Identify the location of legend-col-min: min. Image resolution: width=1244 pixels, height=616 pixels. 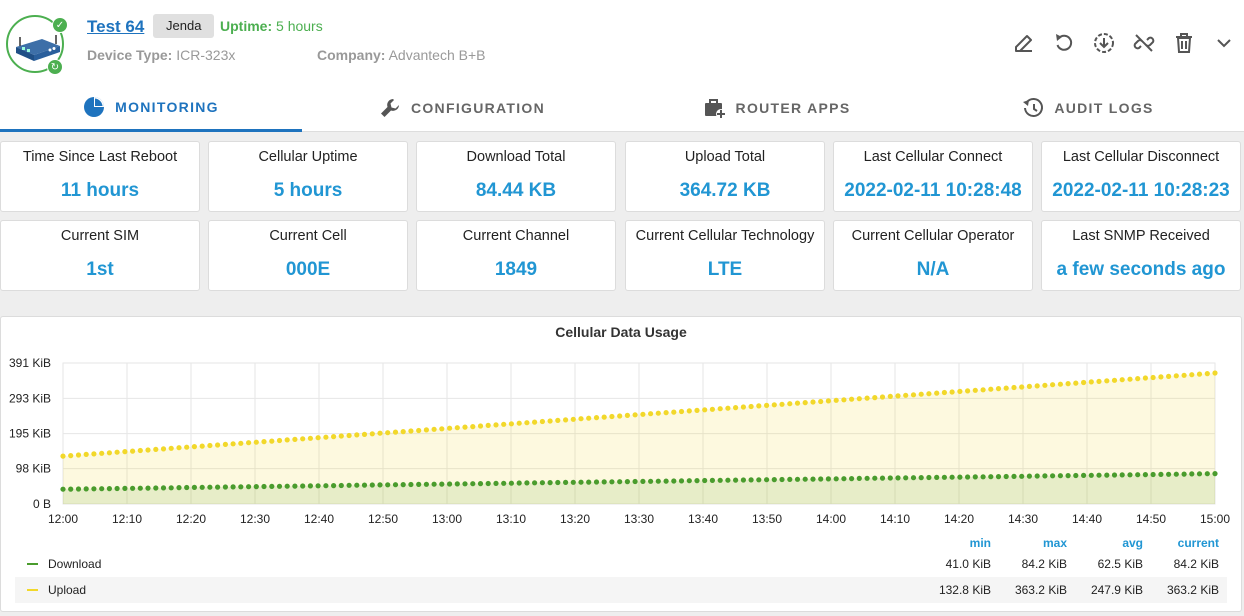
(961, 543).